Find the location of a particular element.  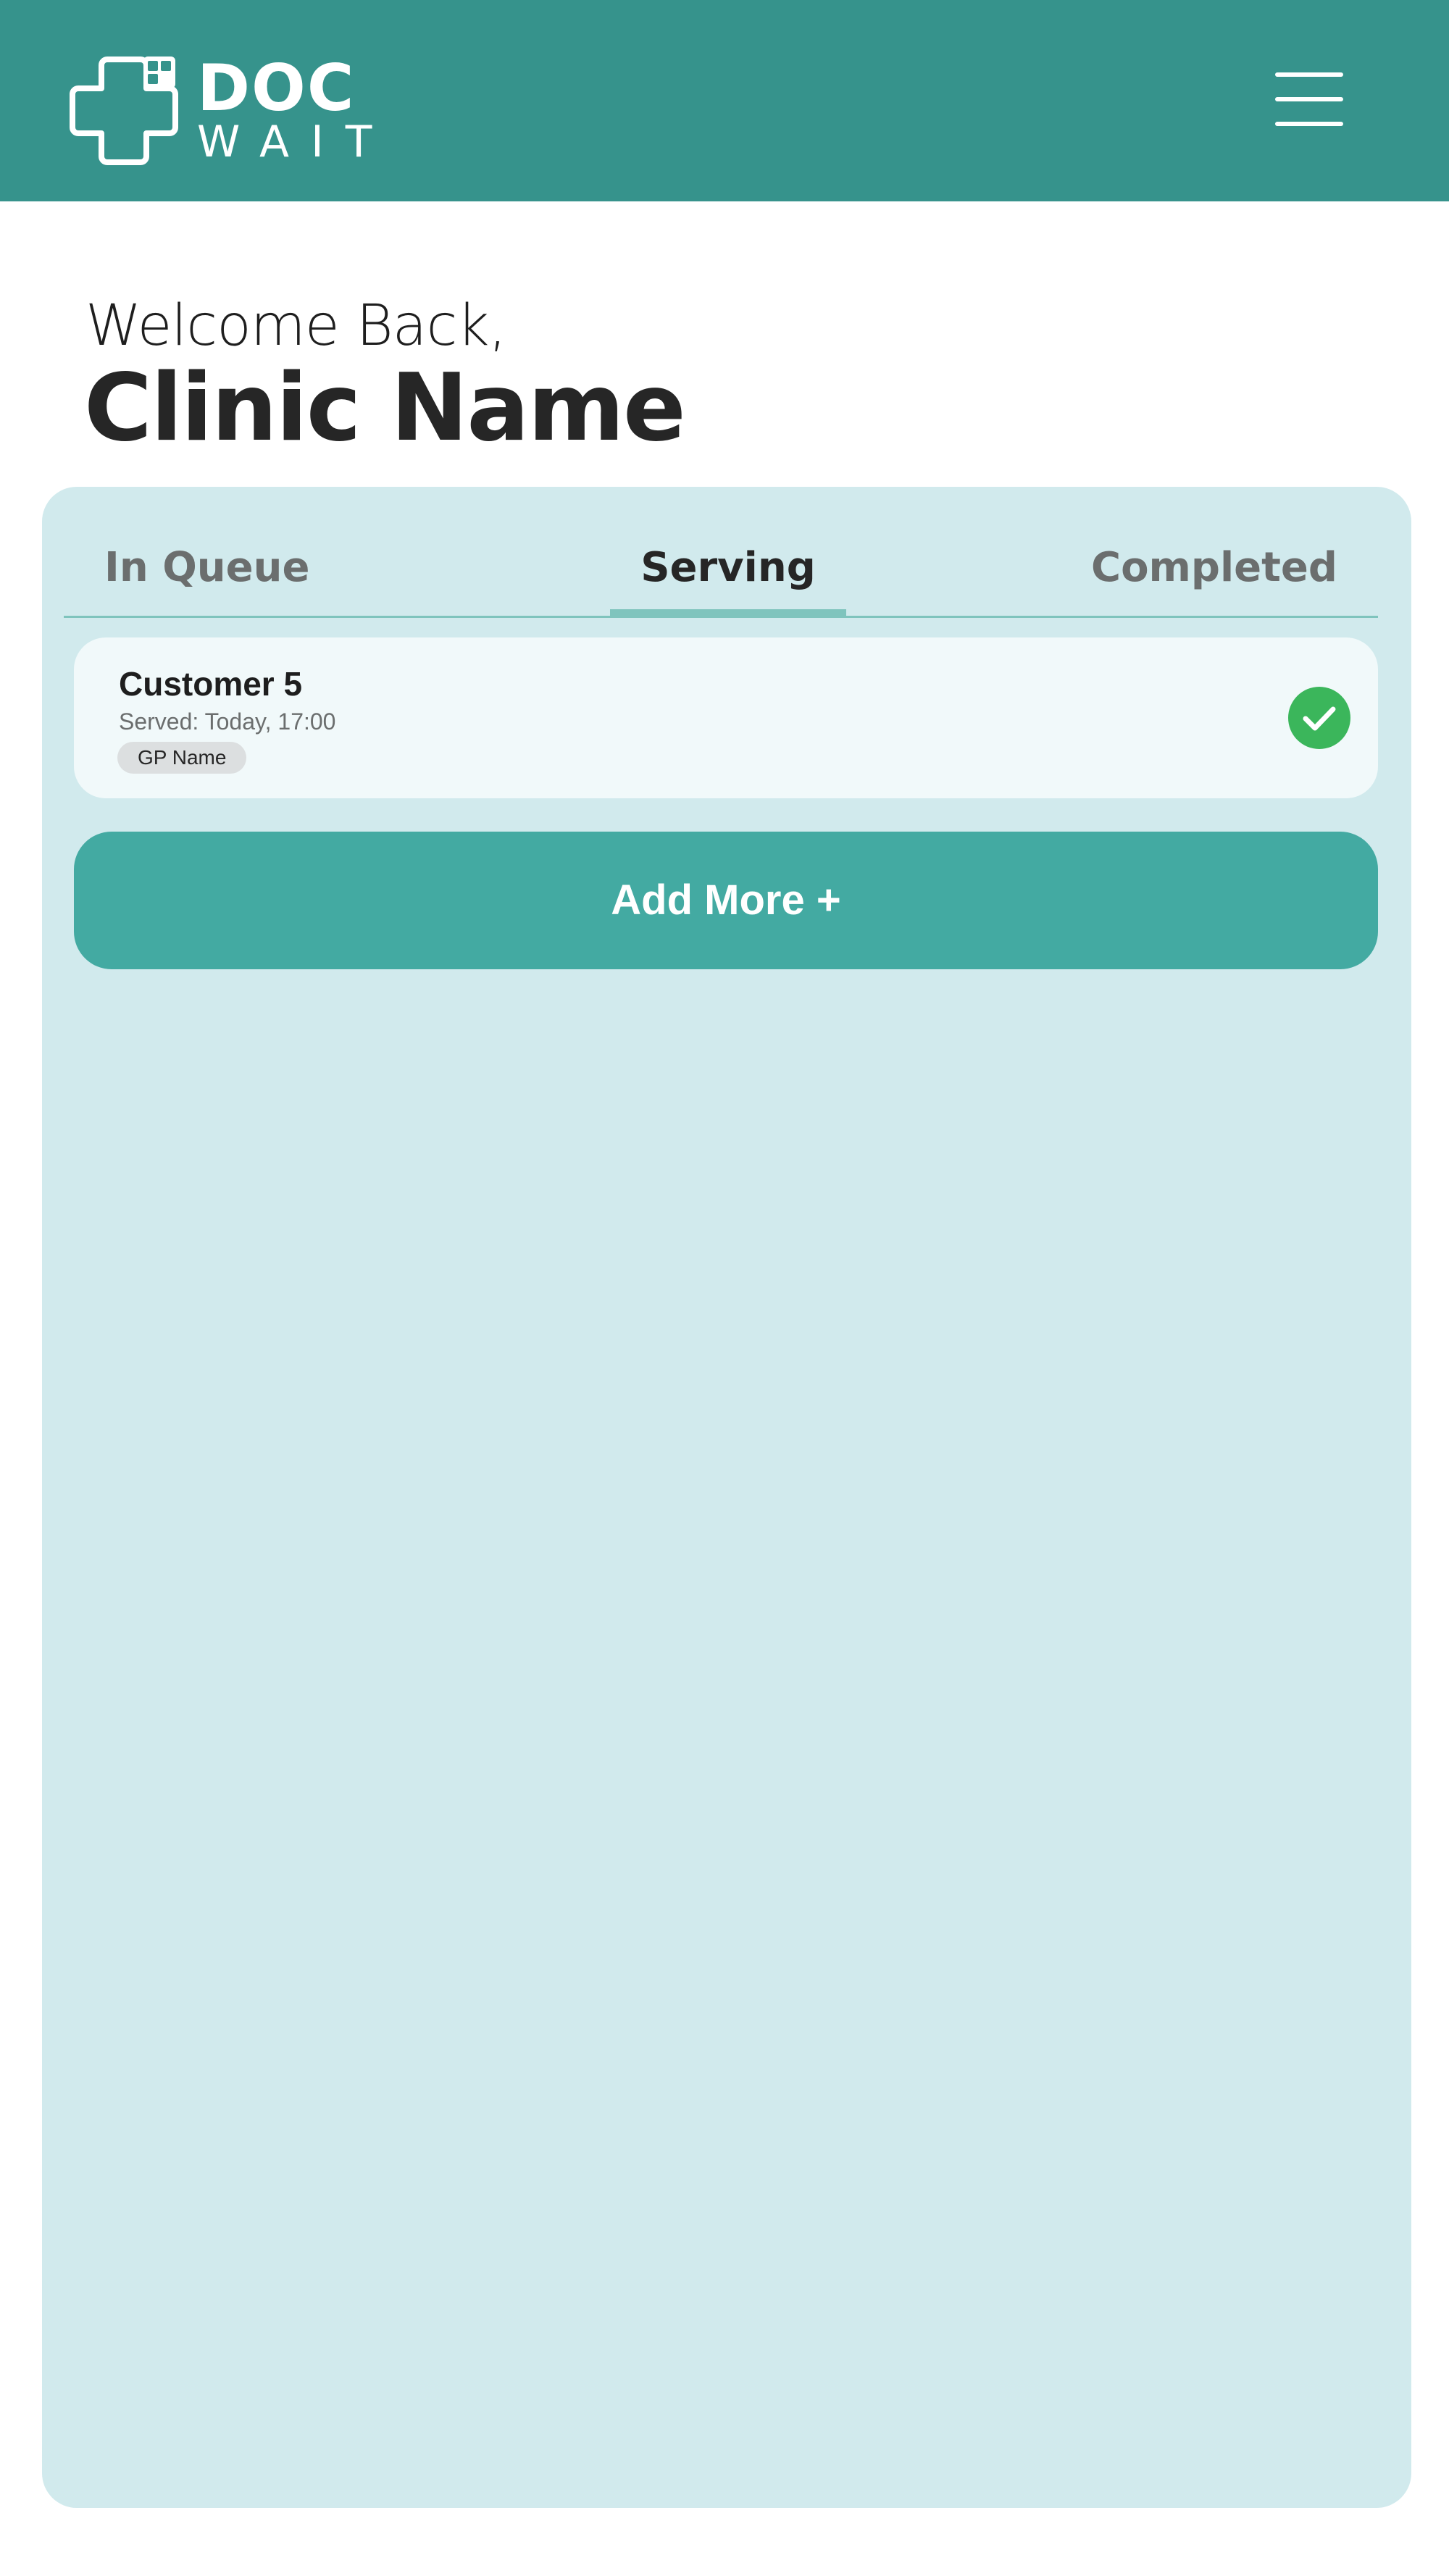

app-header: DOC WAIT is located at coordinates (724, 100).